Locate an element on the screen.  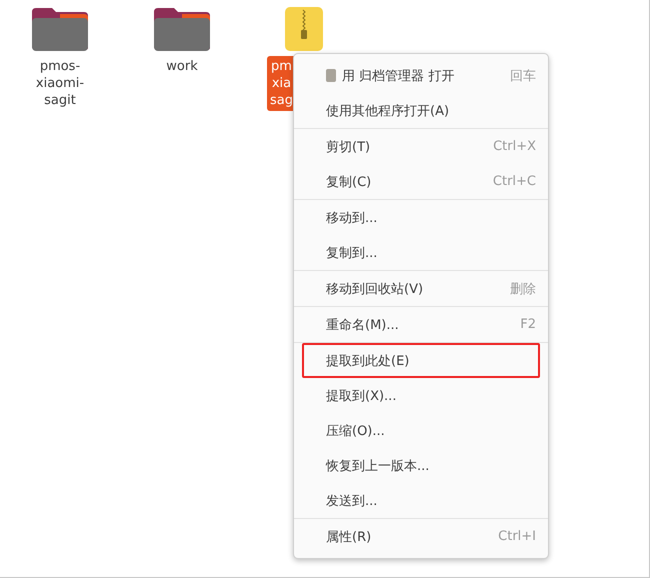
shortcut-label: Ctrl+X is located at coordinates (514, 146).